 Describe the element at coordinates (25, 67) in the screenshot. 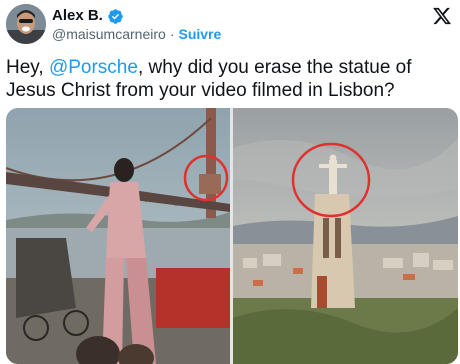

I see `tweet-greeting: Hey,` at that location.